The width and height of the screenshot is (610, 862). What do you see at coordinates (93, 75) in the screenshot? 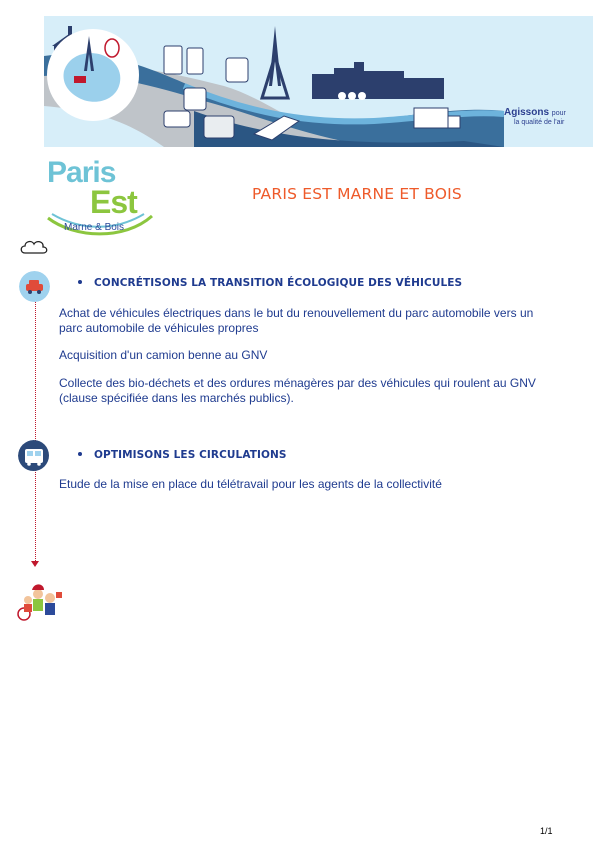
I see `air-quality-badge` at bounding box center [93, 75].